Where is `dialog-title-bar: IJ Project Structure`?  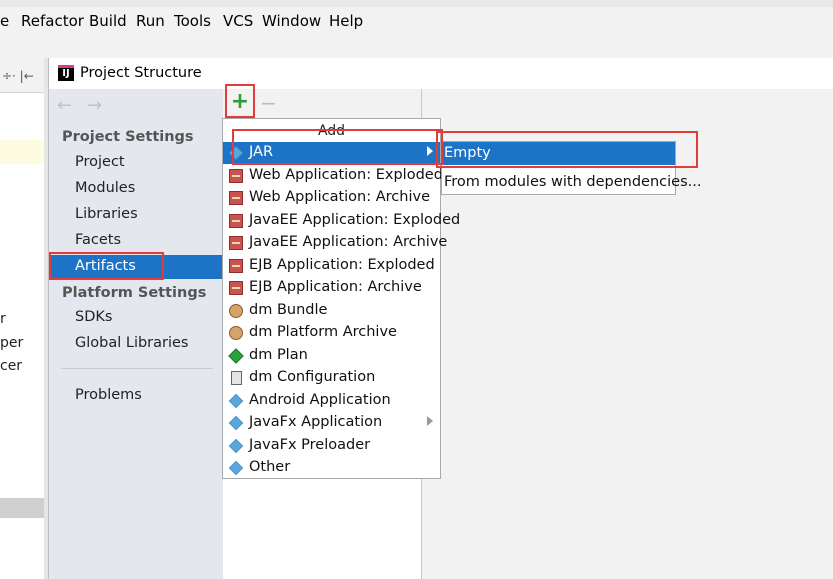
dialog-title-bar: IJ Project Structure is located at coordinates (441, 73).